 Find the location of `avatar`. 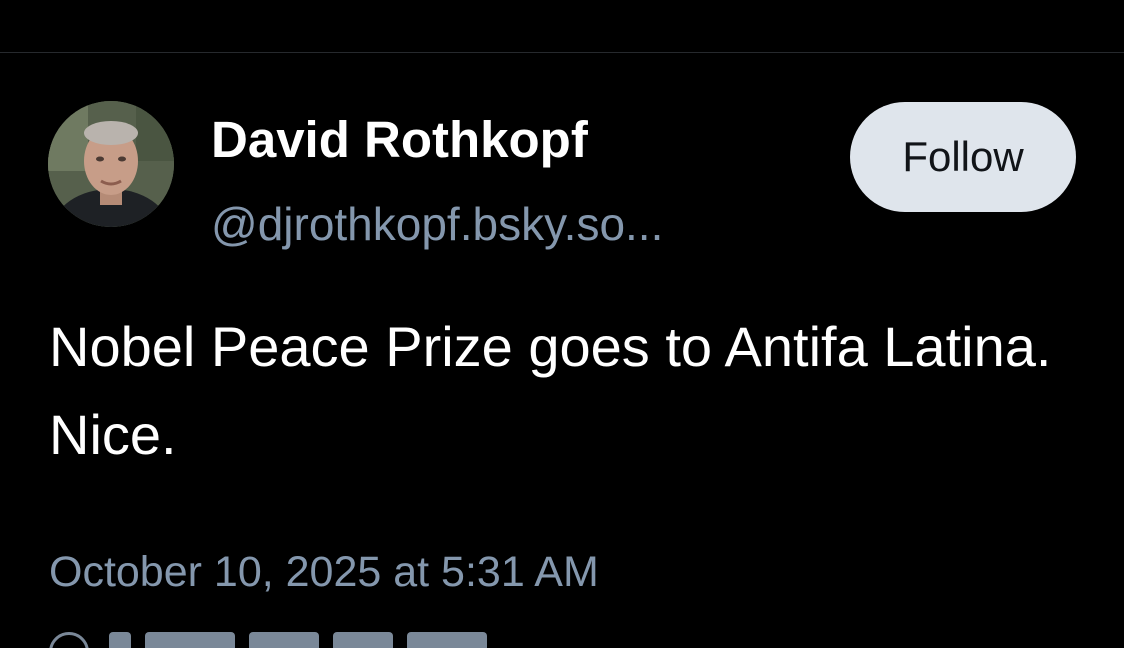

avatar is located at coordinates (111, 164).